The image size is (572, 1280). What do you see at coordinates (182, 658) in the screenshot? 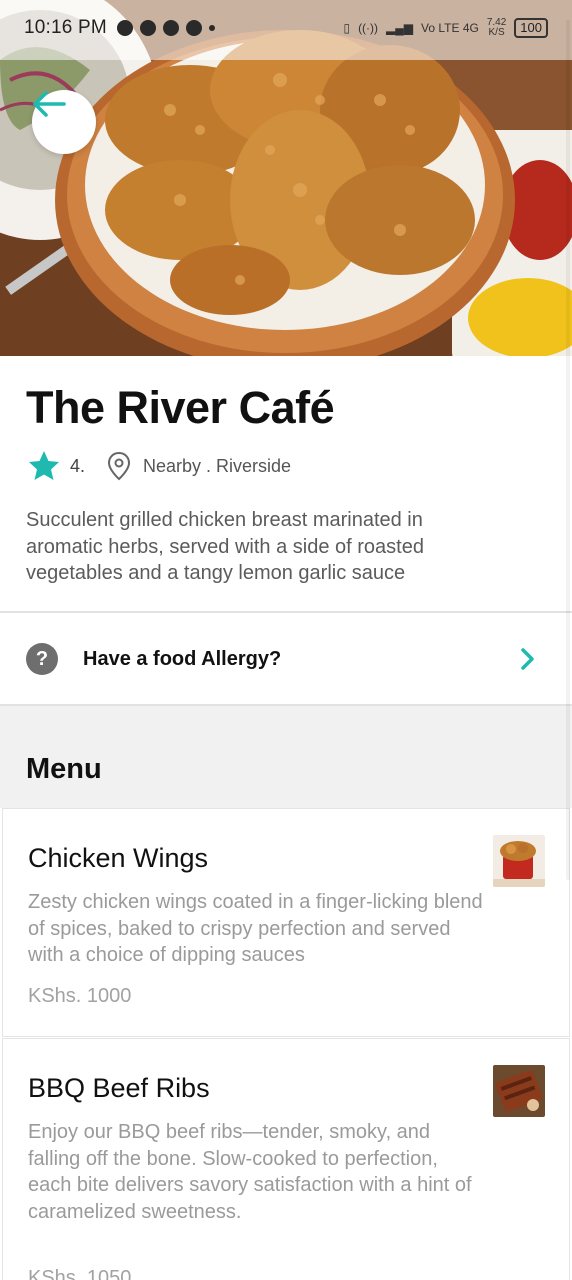
I see `allergy-label: Have a food Allergy?` at bounding box center [182, 658].